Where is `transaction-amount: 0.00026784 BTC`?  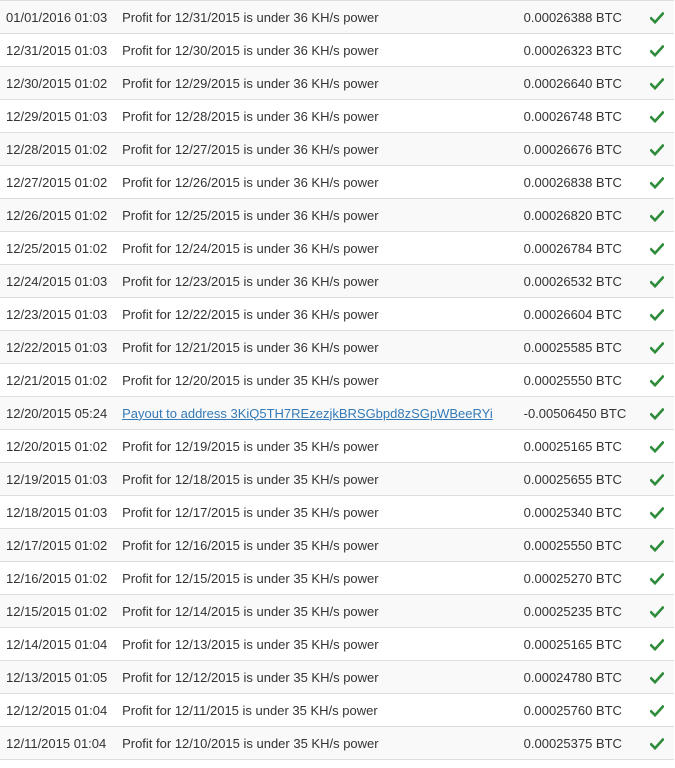 transaction-amount: 0.00026784 BTC is located at coordinates (582, 248).